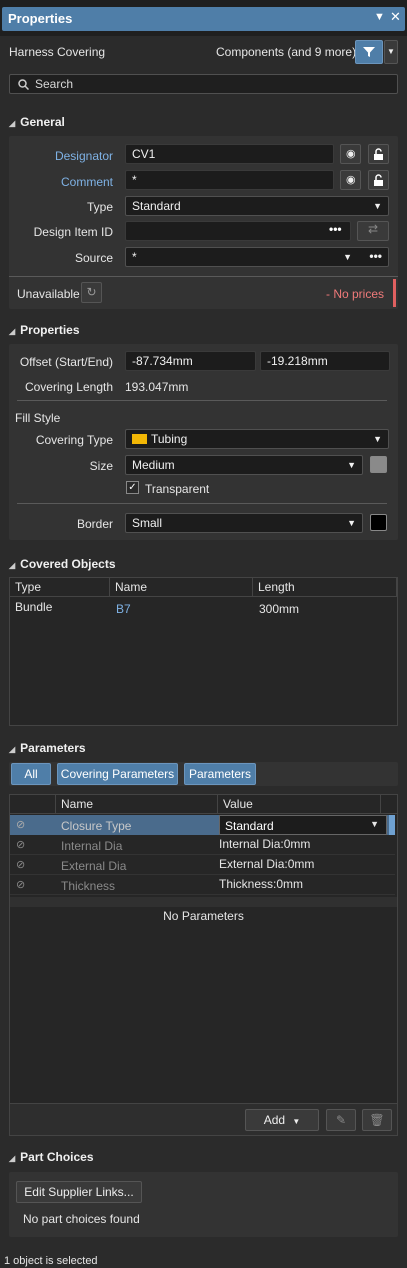 The height and width of the screenshot is (1268, 407). I want to click on source-label: Source, so click(93, 258).